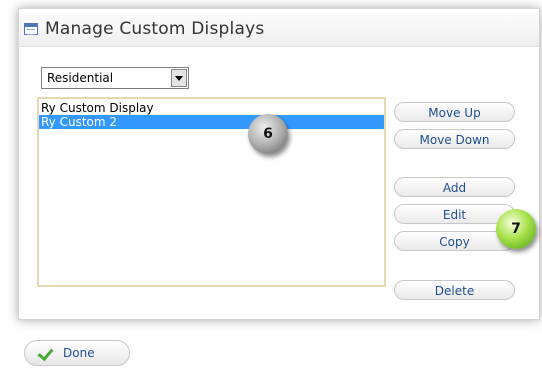 This screenshot has width=542, height=371. I want to click on callout-badge-7: 7, so click(516, 229).